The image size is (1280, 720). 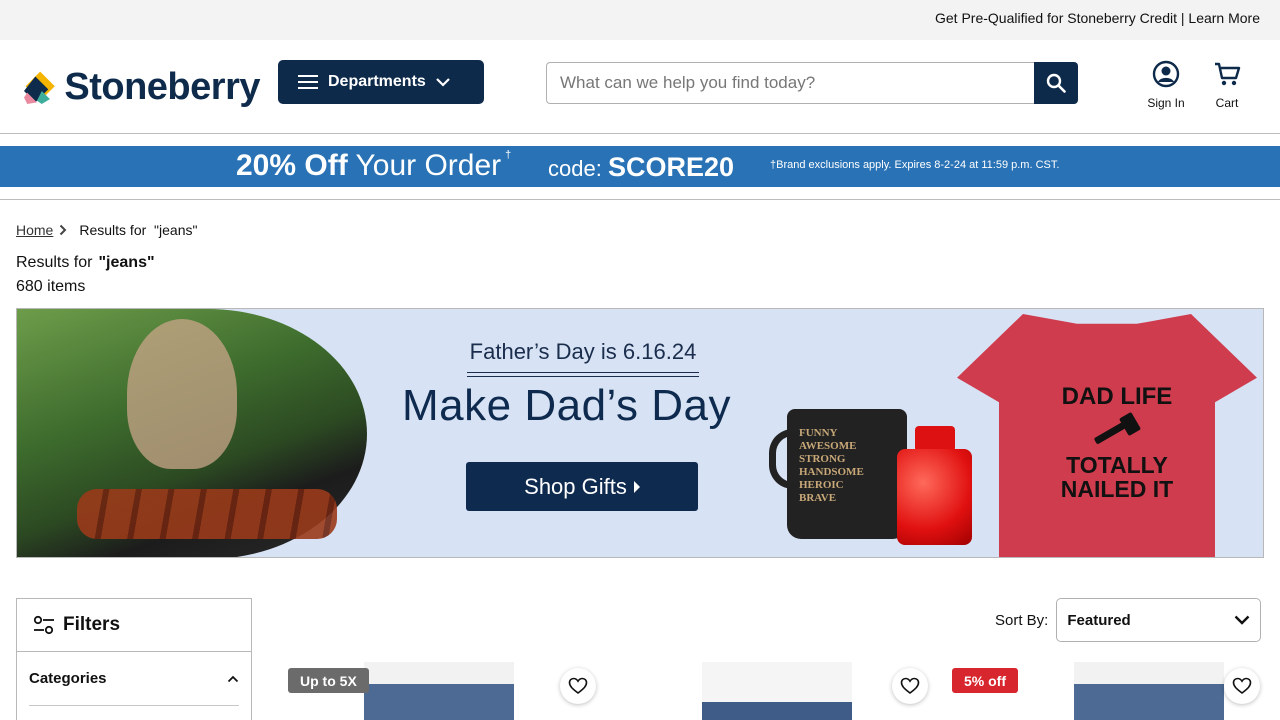 What do you see at coordinates (162, 87) in the screenshot?
I see `brand-wordmark: Stoneberry` at bounding box center [162, 87].